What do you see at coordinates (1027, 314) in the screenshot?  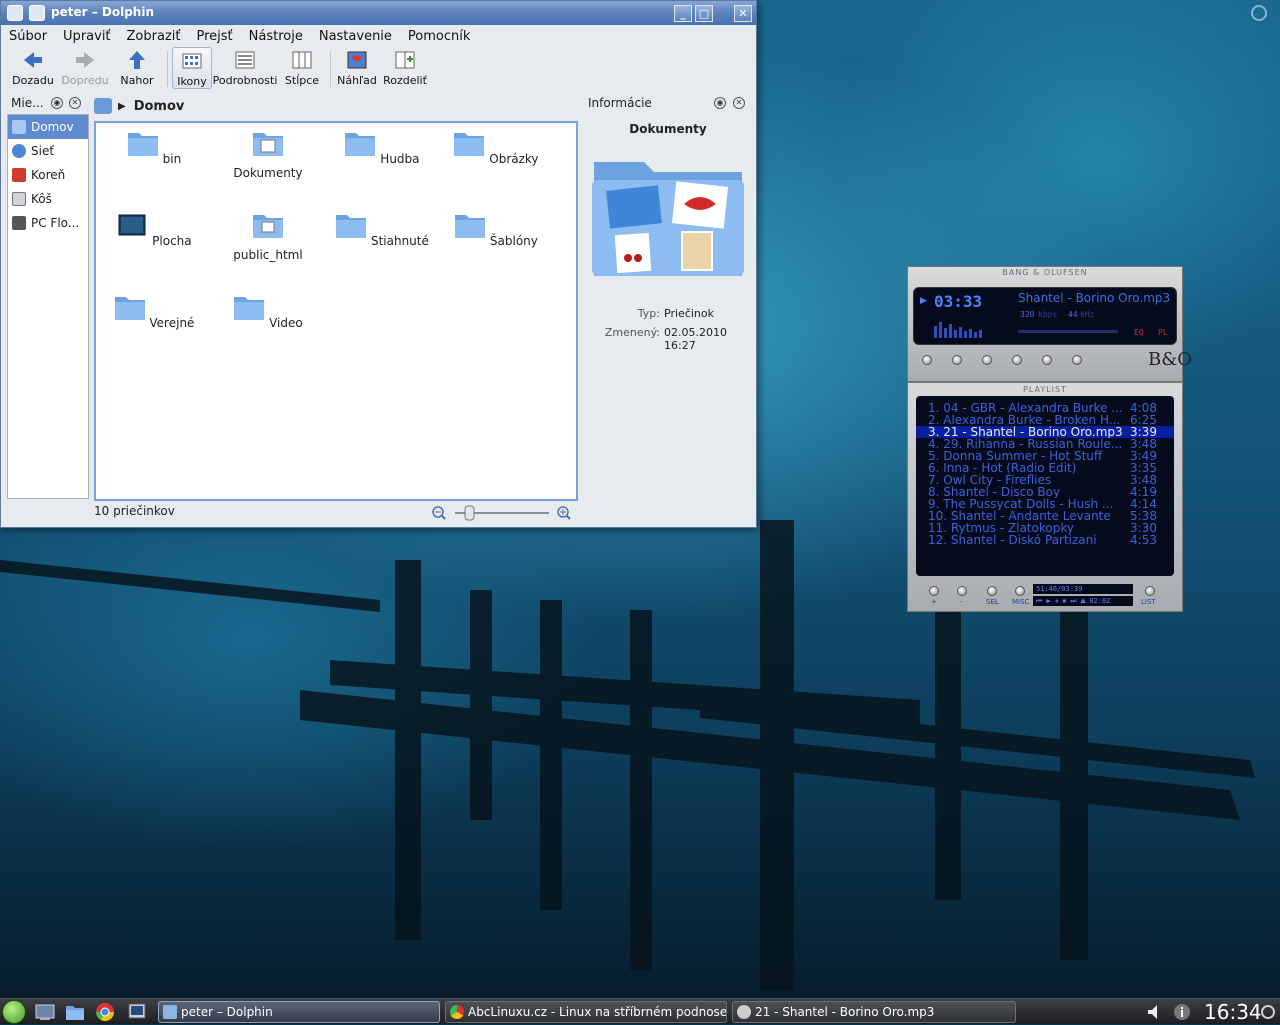 I see `bitrate: 320` at bounding box center [1027, 314].